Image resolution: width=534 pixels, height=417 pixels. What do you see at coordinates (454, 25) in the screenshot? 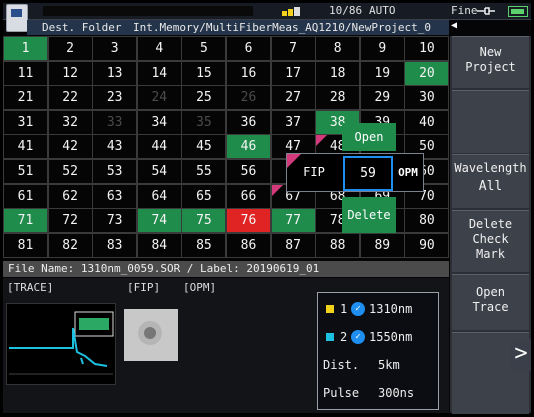
I see `scroll-left-icon: ◀` at bounding box center [454, 25].